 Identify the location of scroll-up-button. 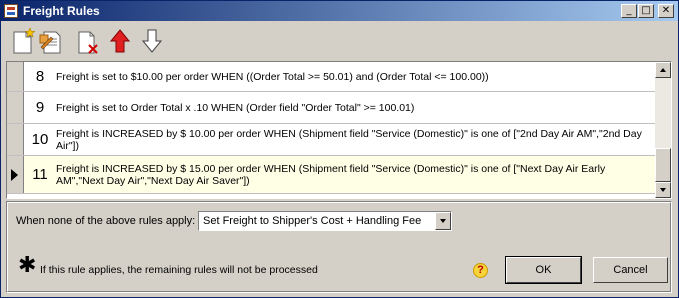
(663, 70).